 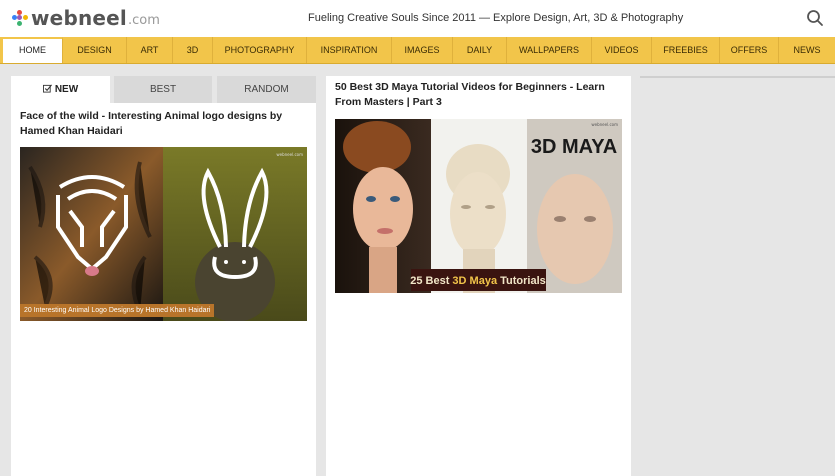 What do you see at coordinates (266, 89) in the screenshot?
I see `tab-random: RANDOM` at bounding box center [266, 89].